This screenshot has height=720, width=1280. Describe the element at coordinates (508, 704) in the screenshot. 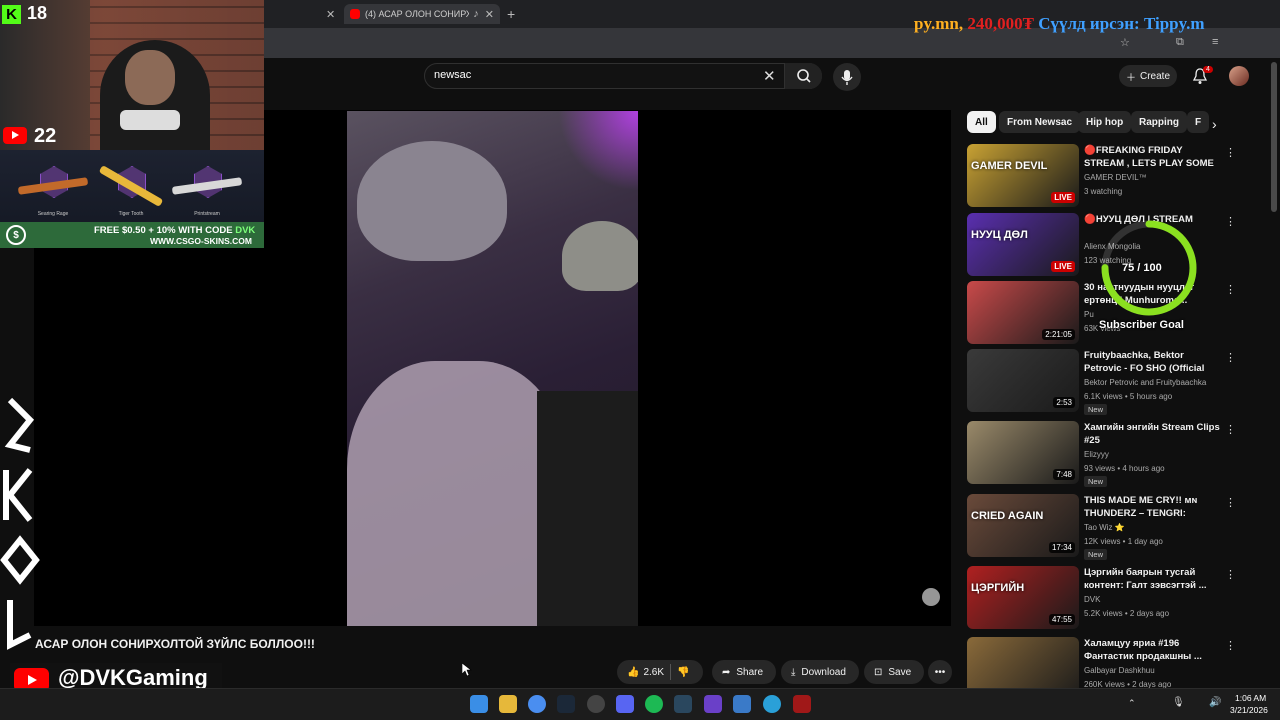

I see `file-explorer-icon` at that location.